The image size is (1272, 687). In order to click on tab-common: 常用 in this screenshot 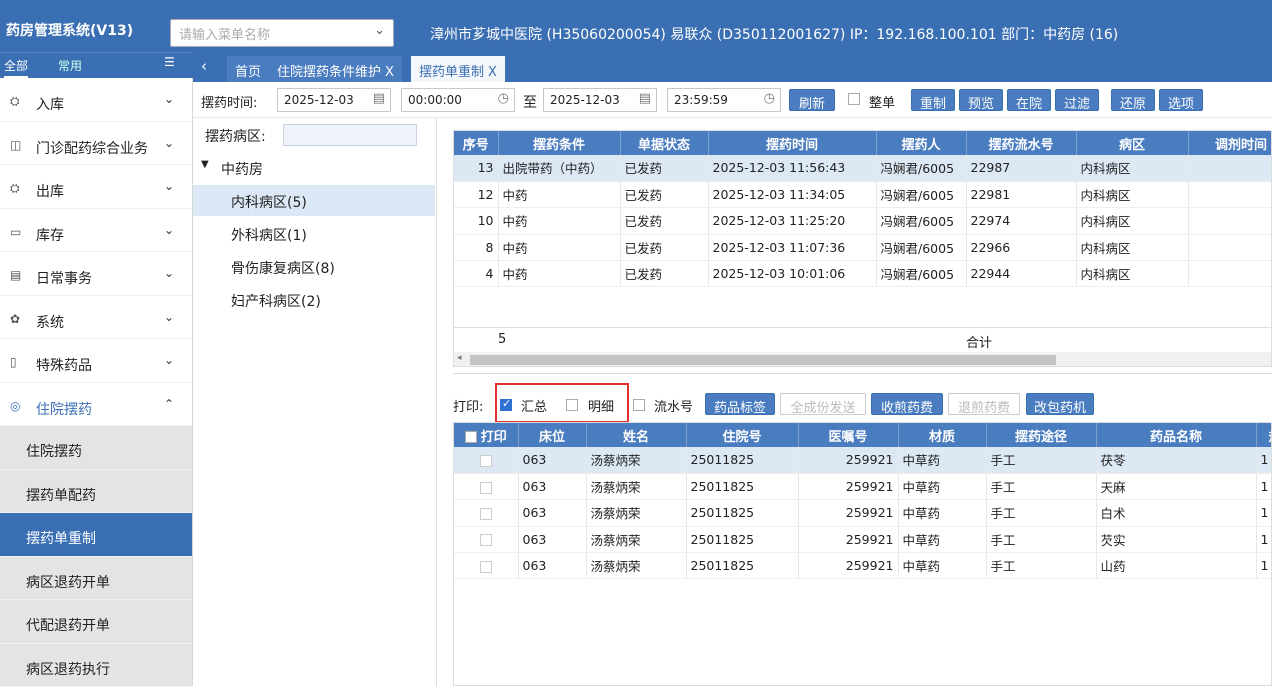, I will do `click(70, 65)`.